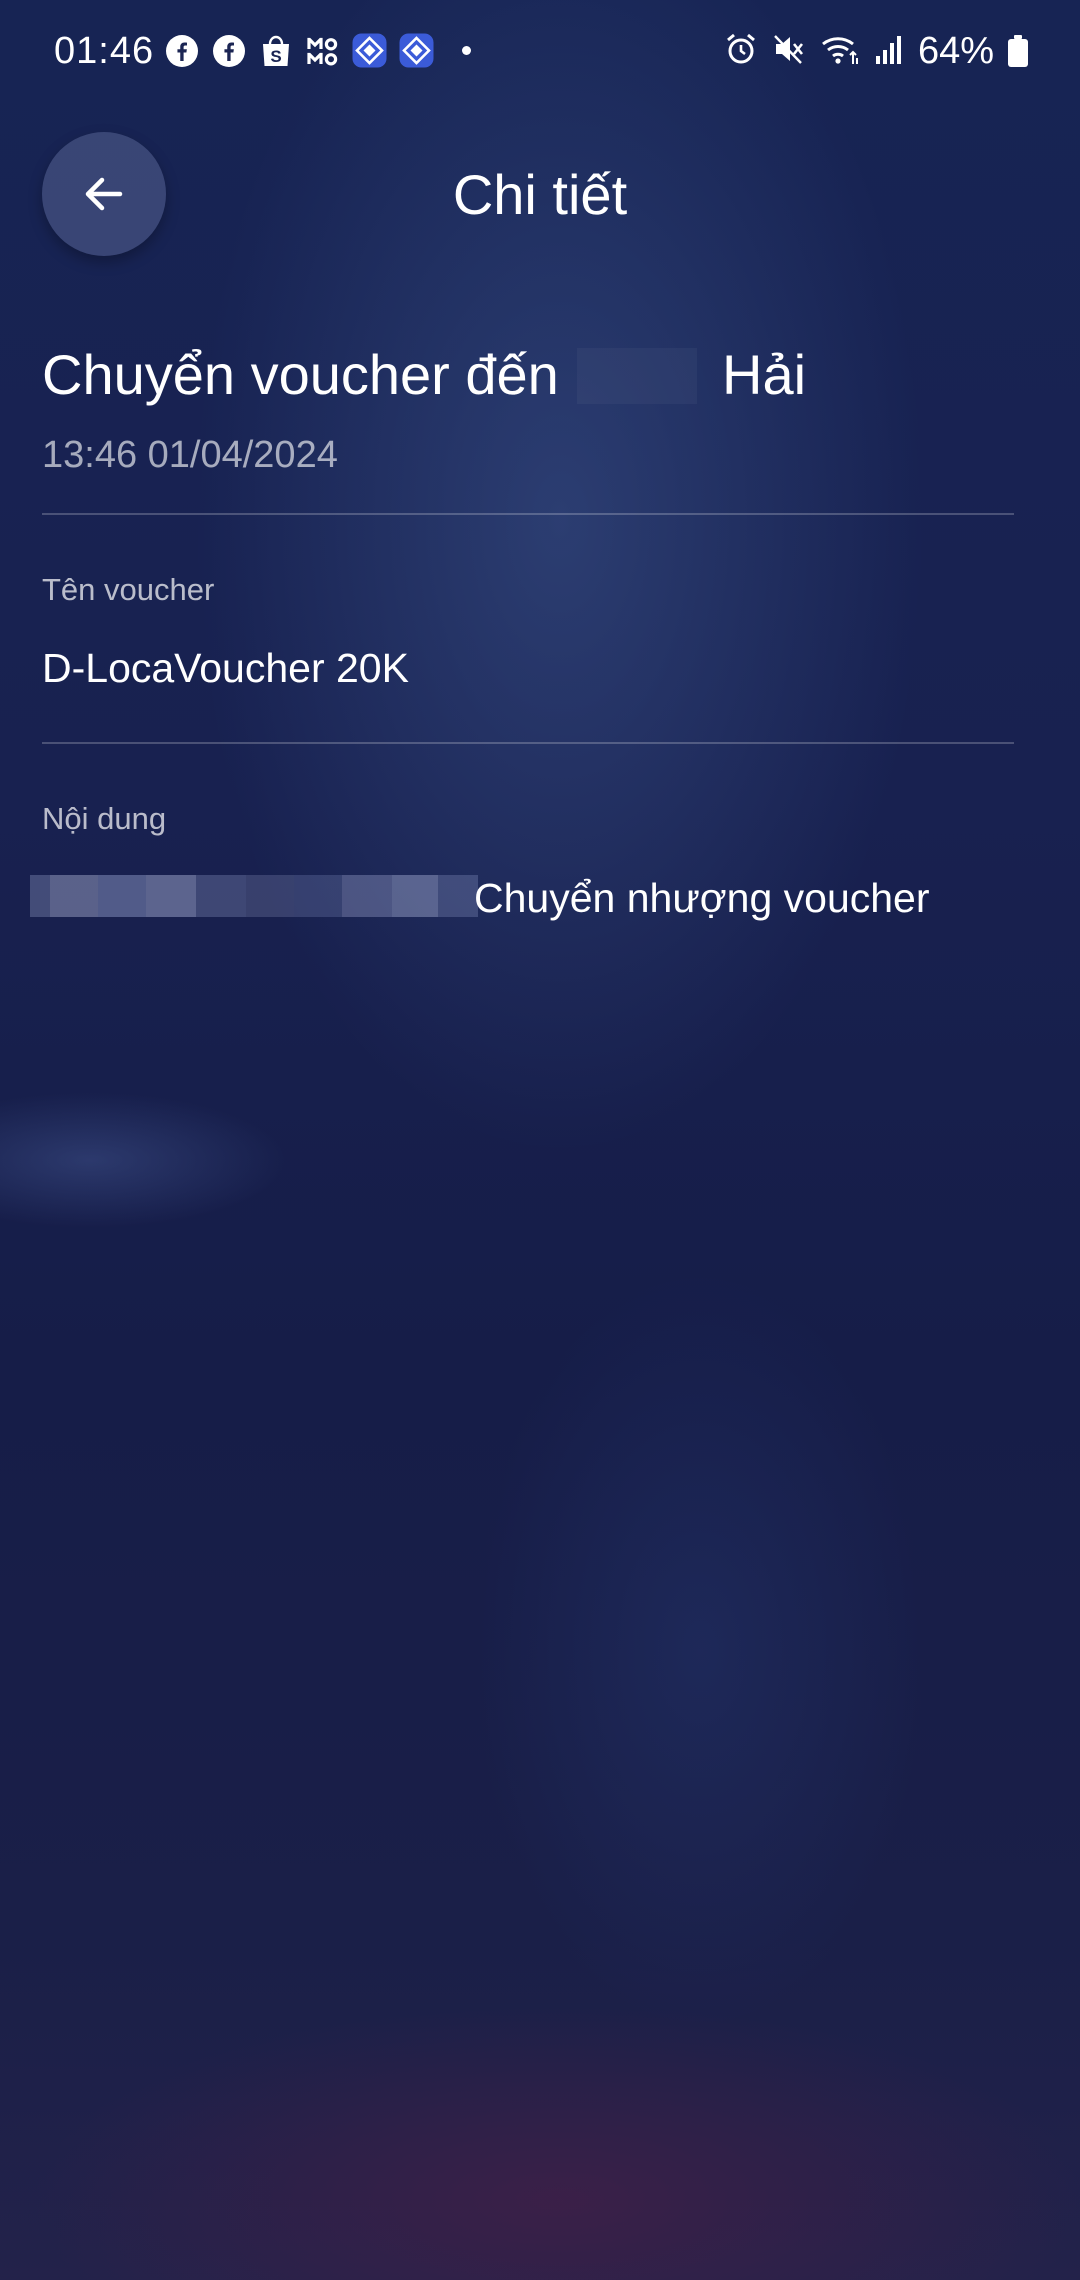  Describe the element at coordinates (104, 818) in the screenshot. I see `note-label: Nội dung` at that location.